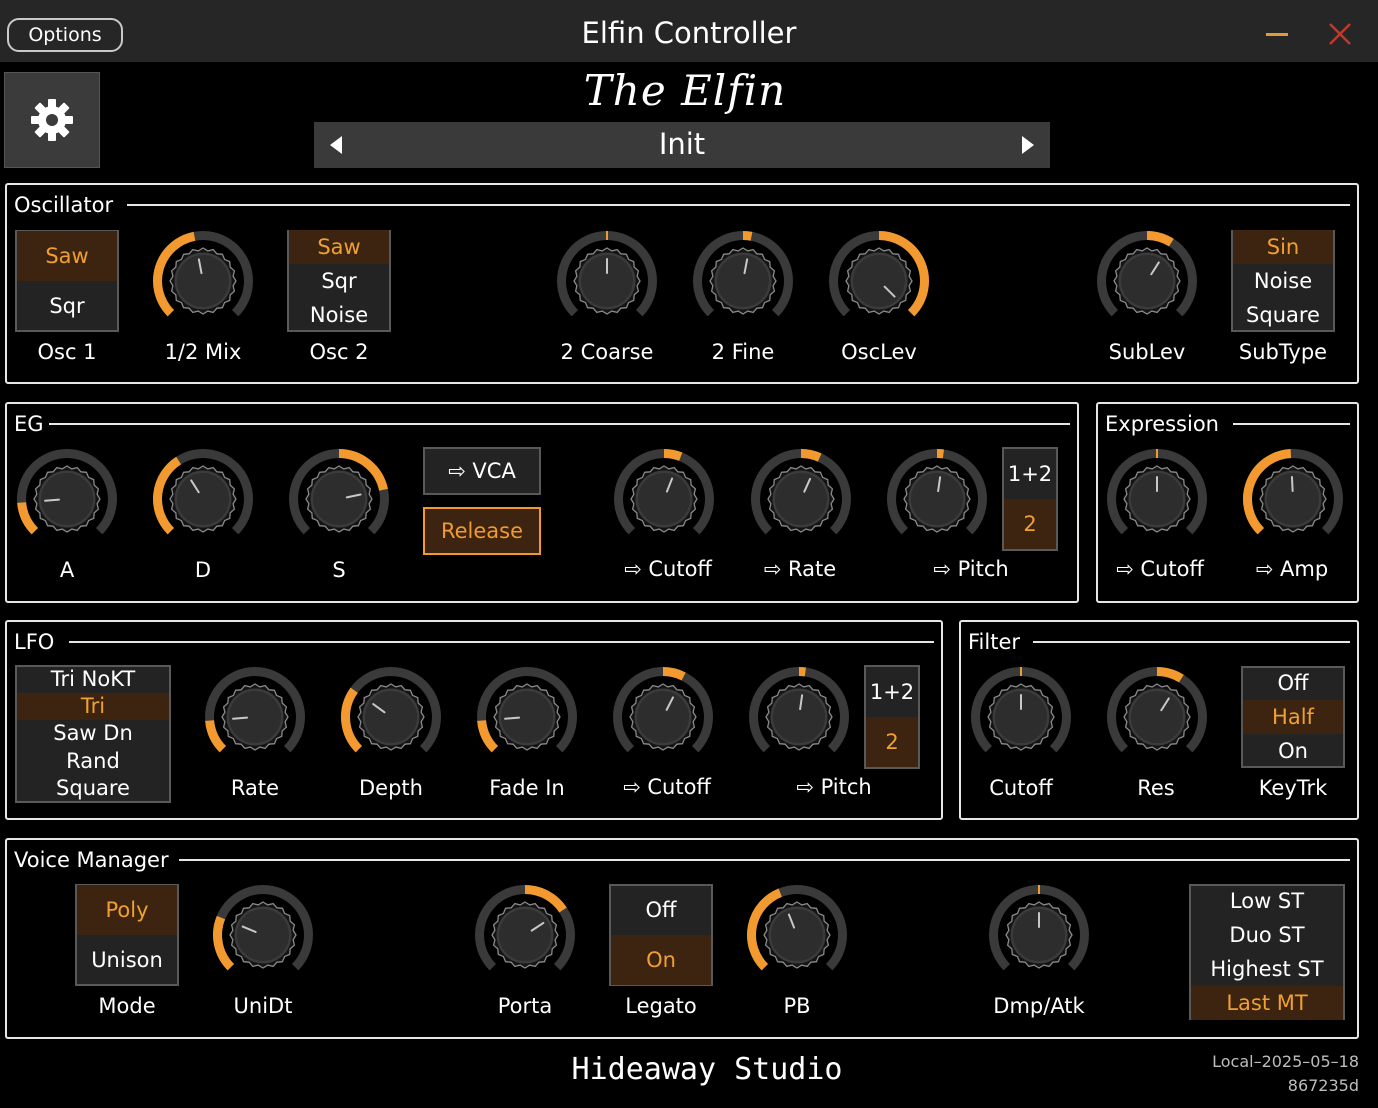 The height and width of the screenshot is (1108, 1378). What do you see at coordinates (527, 788) in the screenshot?
I see `lfo-fadein-label: Fade In` at bounding box center [527, 788].